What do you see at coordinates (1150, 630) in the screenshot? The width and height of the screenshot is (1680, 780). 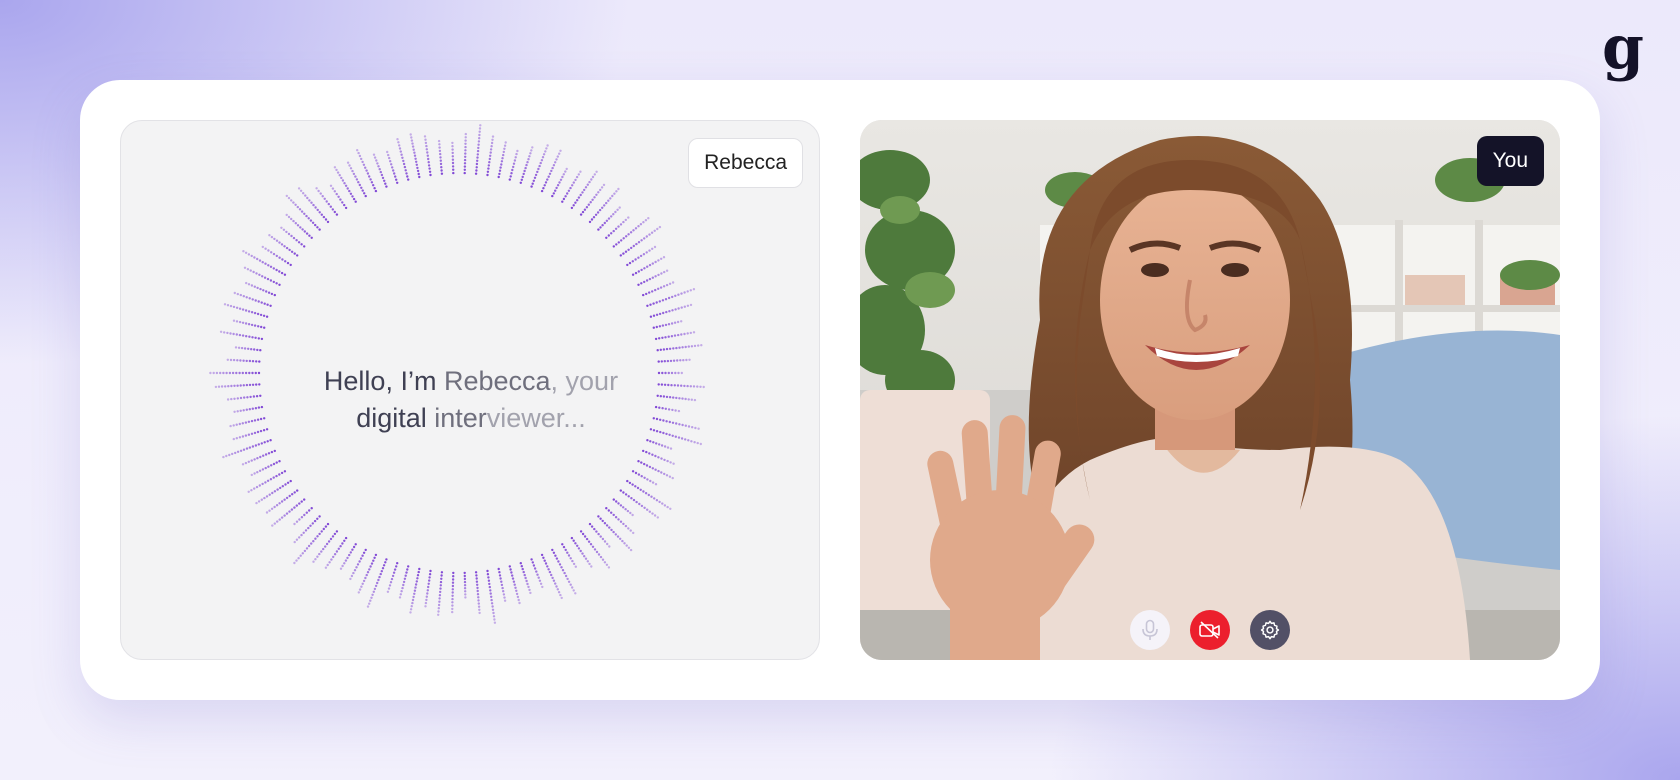 I see `microphone-button` at bounding box center [1150, 630].